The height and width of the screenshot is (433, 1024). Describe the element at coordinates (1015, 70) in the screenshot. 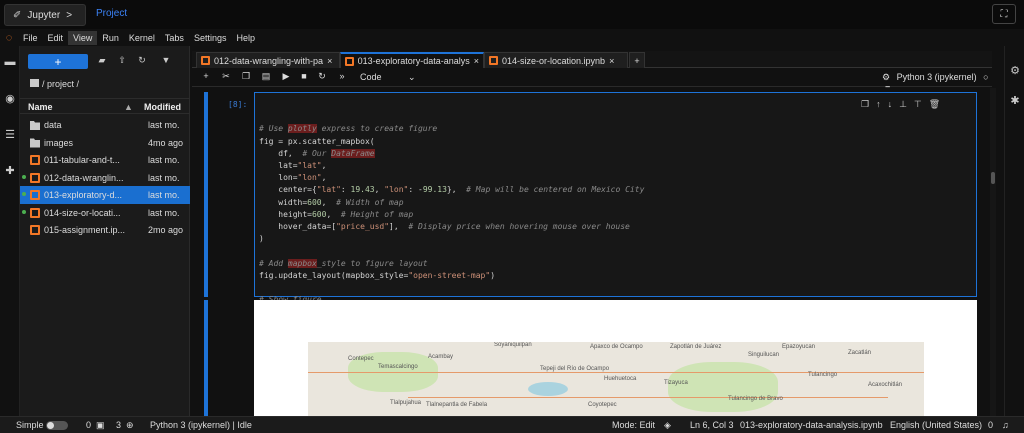

I see `property-inspector-icon: ⚙` at that location.